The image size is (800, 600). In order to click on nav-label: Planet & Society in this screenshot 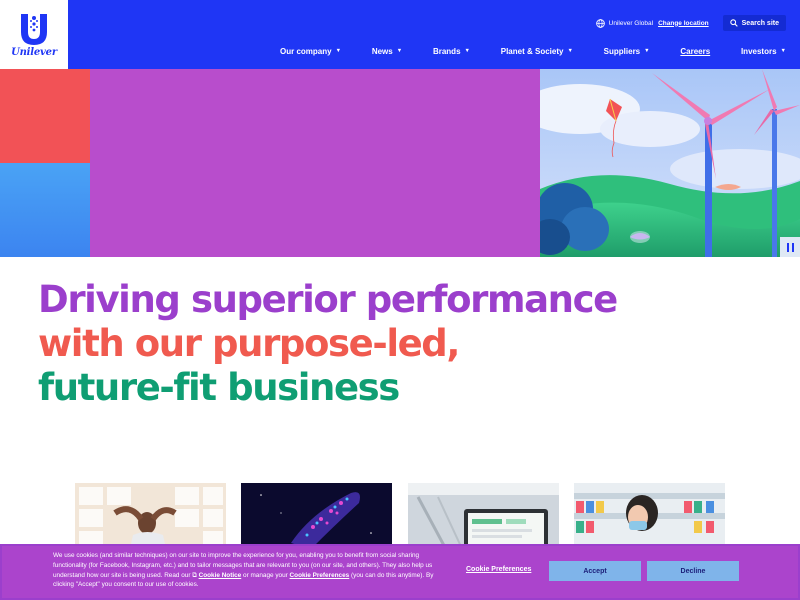, I will do `click(532, 51)`.